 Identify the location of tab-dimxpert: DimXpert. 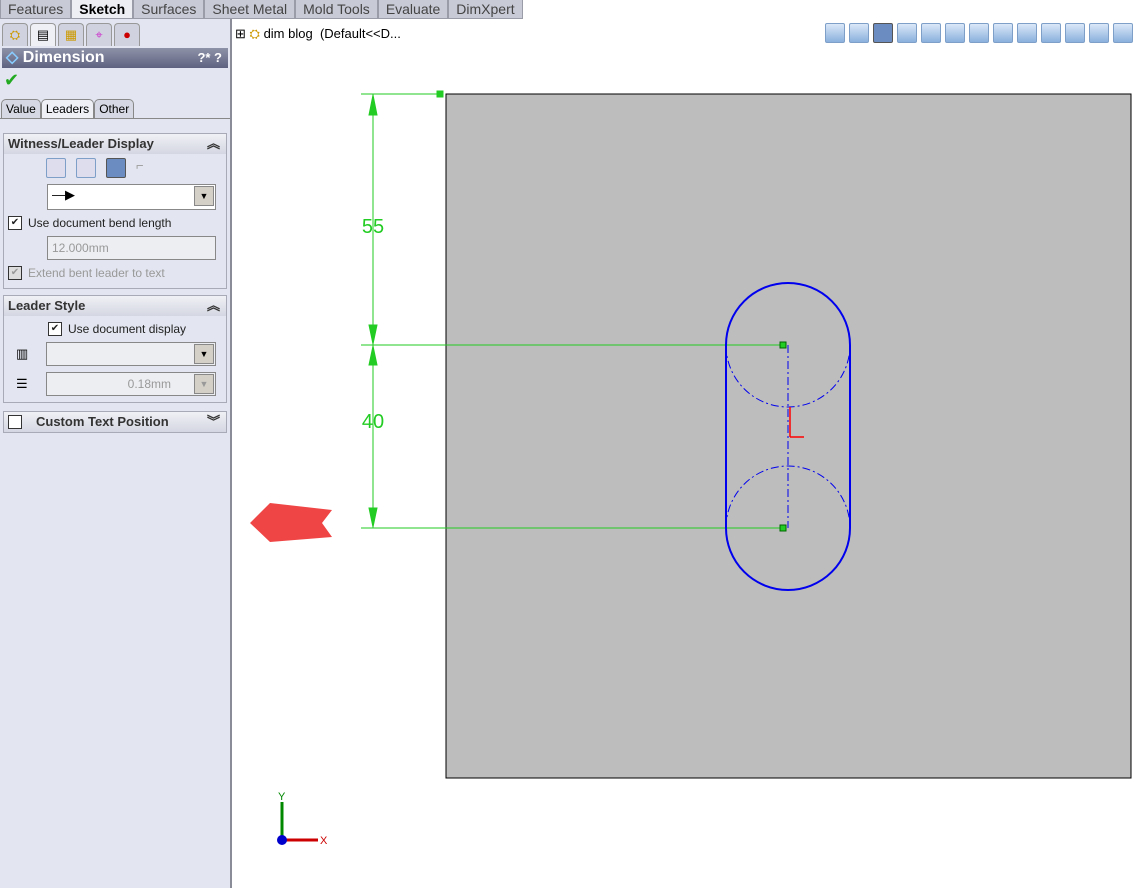
(485, 9).